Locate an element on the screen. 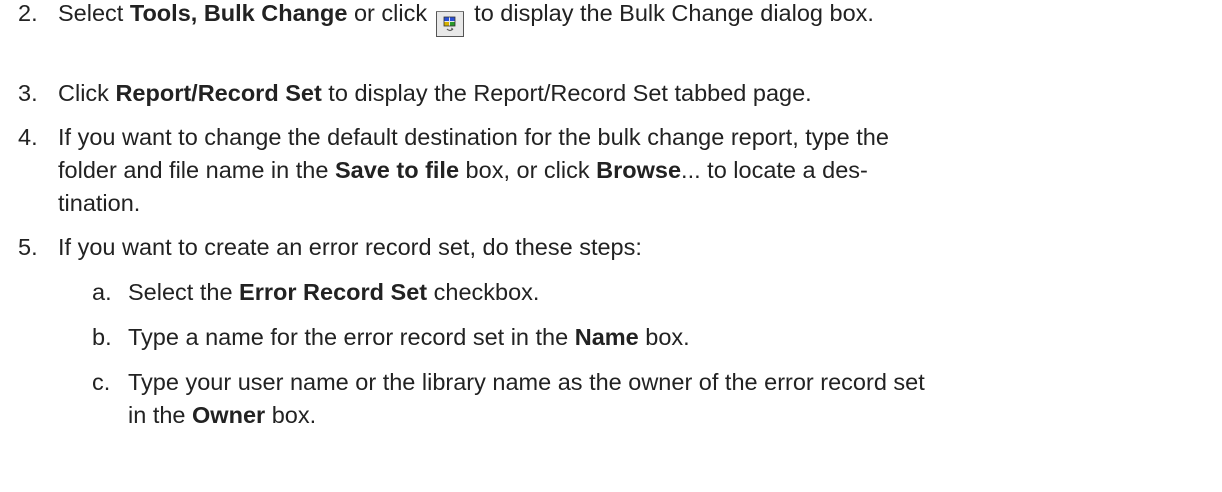  field-name: Name is located at coordinates (606, 337).